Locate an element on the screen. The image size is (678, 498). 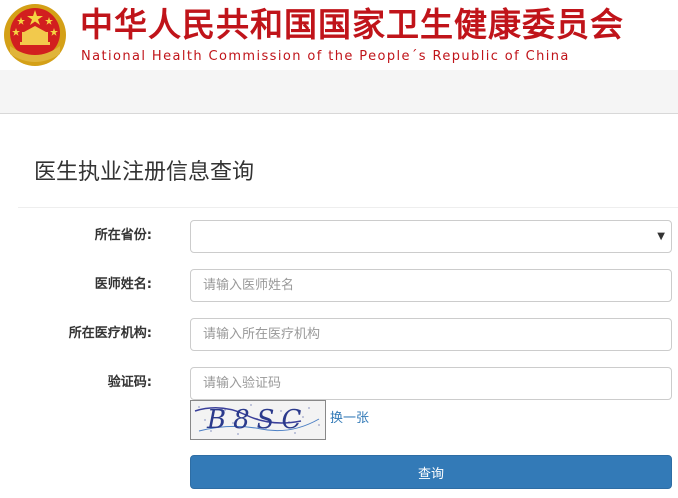
doctor-name-input is located at coordinates (431, 285).